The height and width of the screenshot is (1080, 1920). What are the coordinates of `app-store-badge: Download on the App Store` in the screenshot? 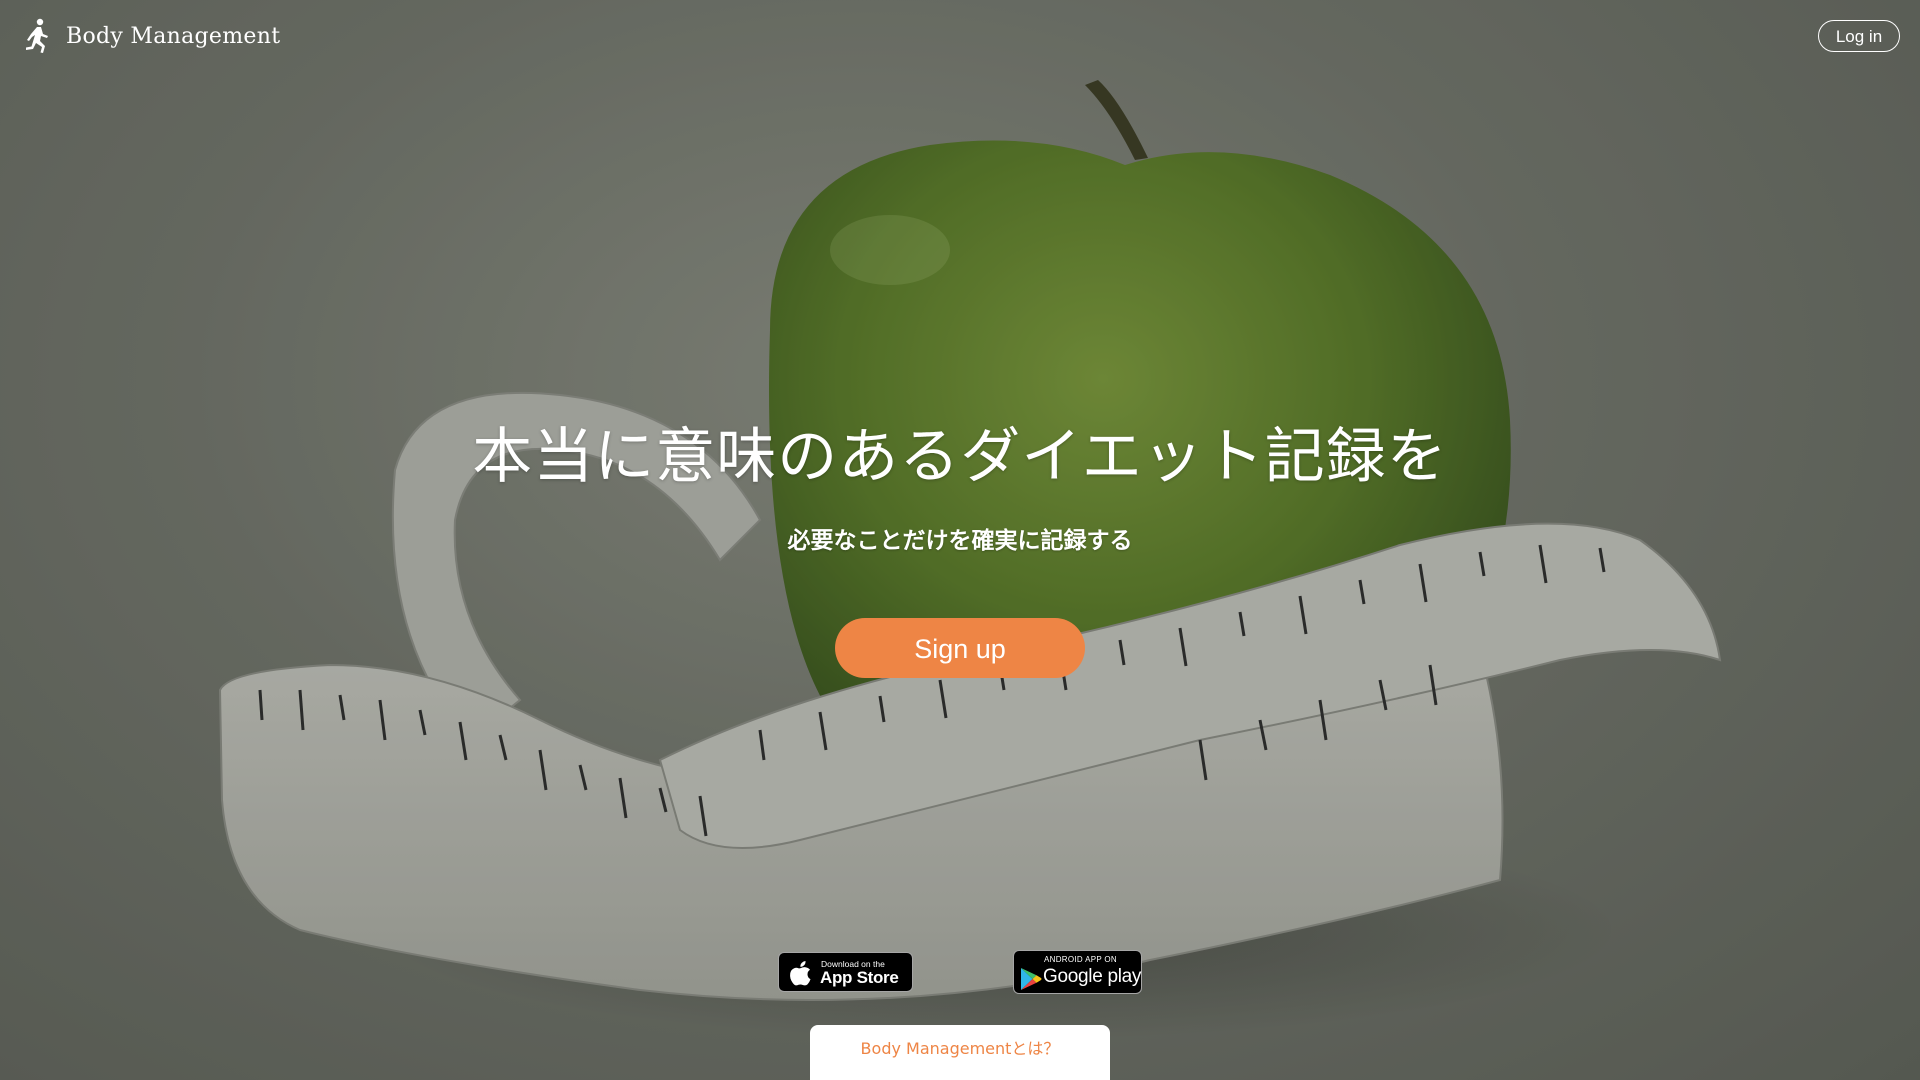 It's located at (845, 972).